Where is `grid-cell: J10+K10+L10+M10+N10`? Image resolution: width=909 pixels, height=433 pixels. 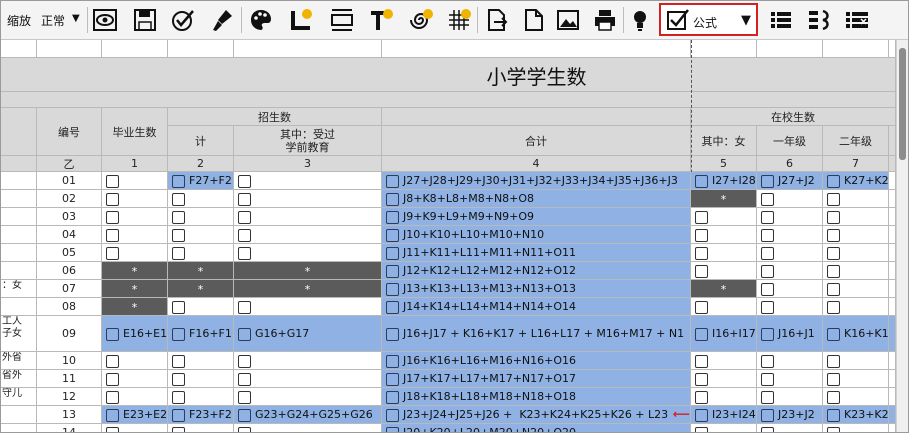
grid-cell: J10+K10+L10+M10+N10 is located at coordinates (536, 235).